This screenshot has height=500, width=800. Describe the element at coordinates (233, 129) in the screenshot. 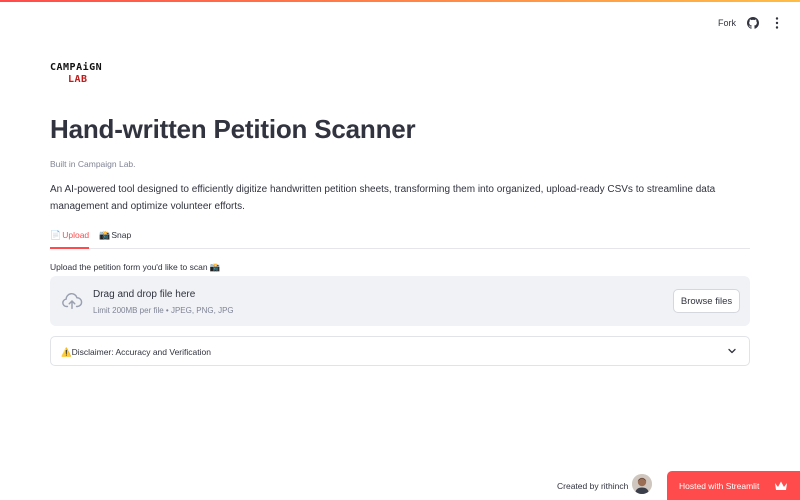

I see `page-title: Hand-written Petition Scanner` at that location.